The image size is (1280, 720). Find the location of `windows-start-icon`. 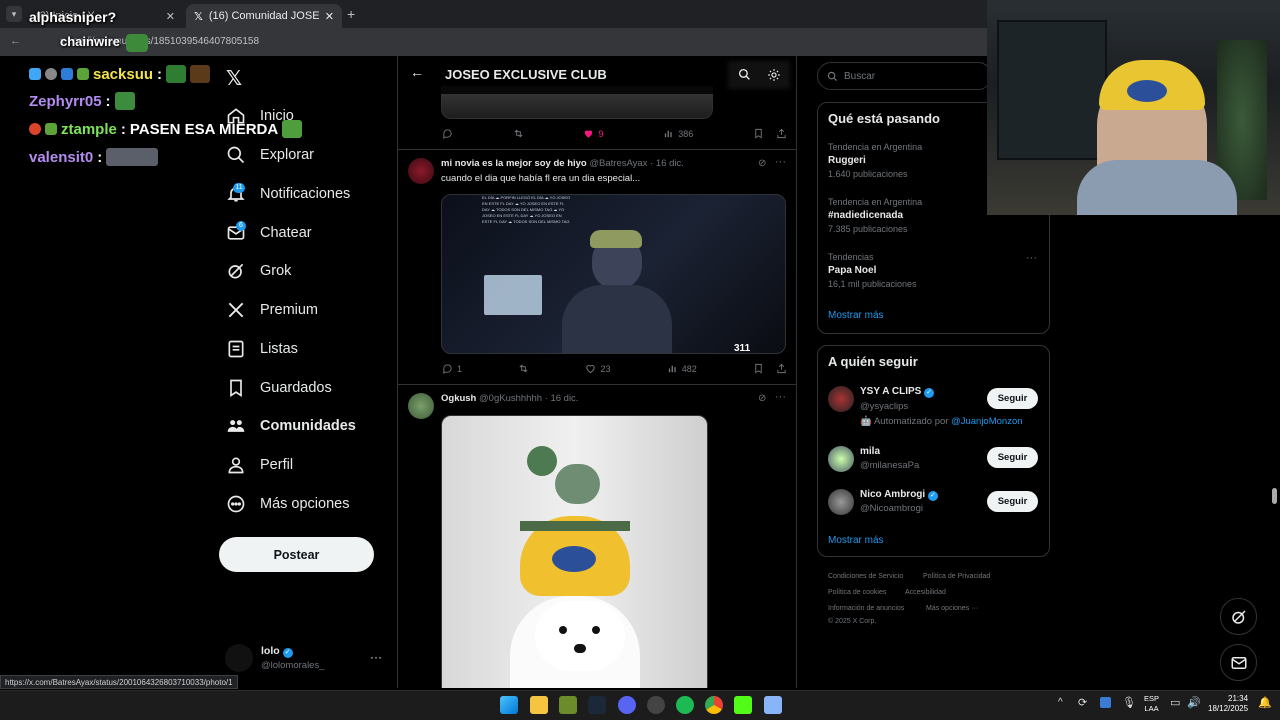

windows-start-icon is located at coordinates (509, 705).